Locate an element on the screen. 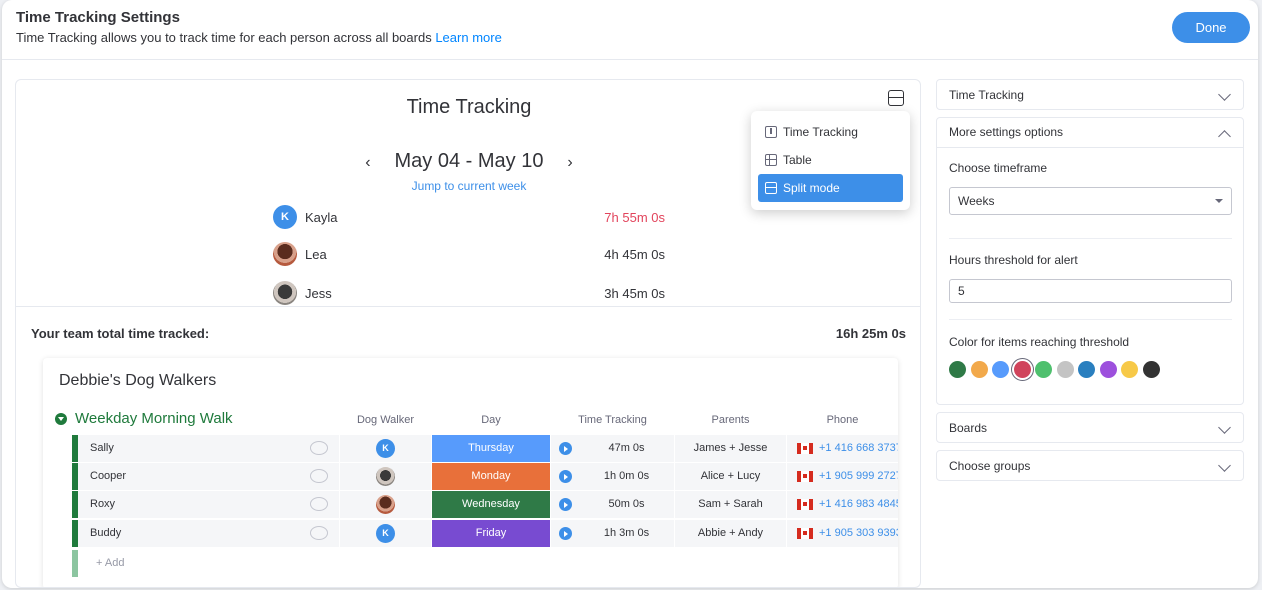 The image size is (1262, 590). accordion-label: Choose groups is located at coordinates (990, 466).